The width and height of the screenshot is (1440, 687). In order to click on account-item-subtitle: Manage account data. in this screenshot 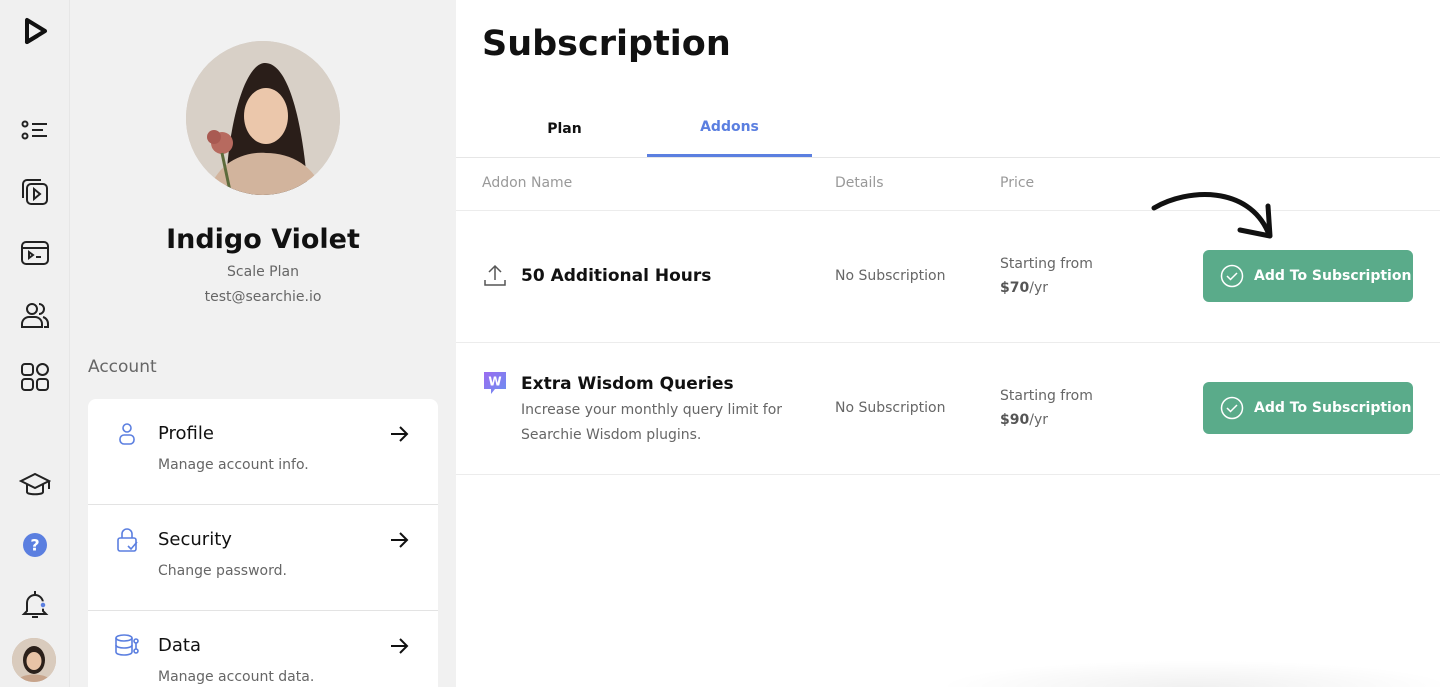, I will do `click(236, 677)`.